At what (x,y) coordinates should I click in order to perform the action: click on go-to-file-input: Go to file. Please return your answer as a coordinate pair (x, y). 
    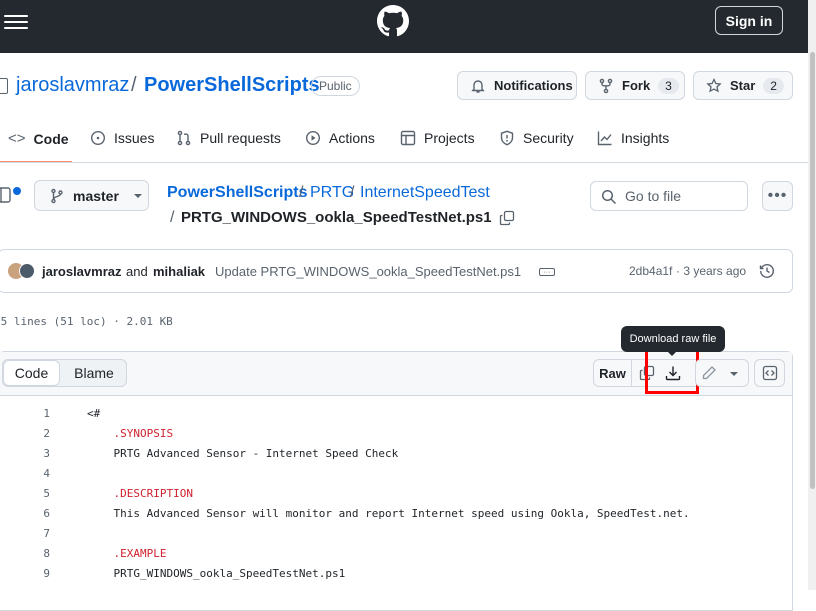
    Looking at the image, I should click on (669, 196).